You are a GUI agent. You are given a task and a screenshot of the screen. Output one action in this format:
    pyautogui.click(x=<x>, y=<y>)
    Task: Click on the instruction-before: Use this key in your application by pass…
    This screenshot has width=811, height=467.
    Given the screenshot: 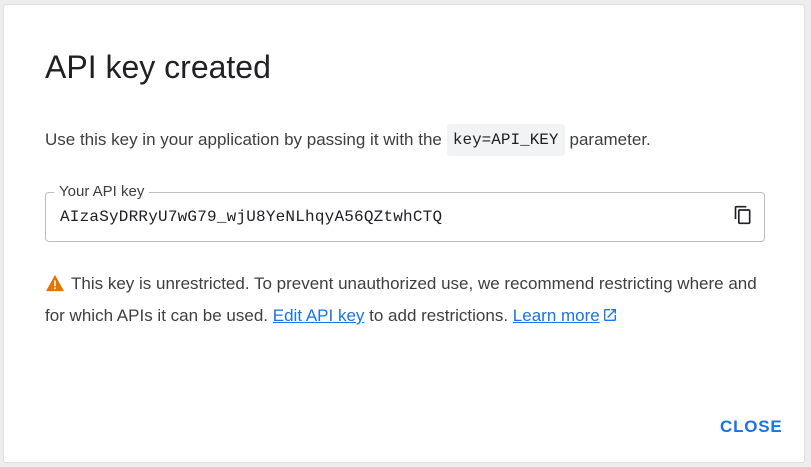 What is the action you would take?
    pyautogui.click(x=243, y=139)
    